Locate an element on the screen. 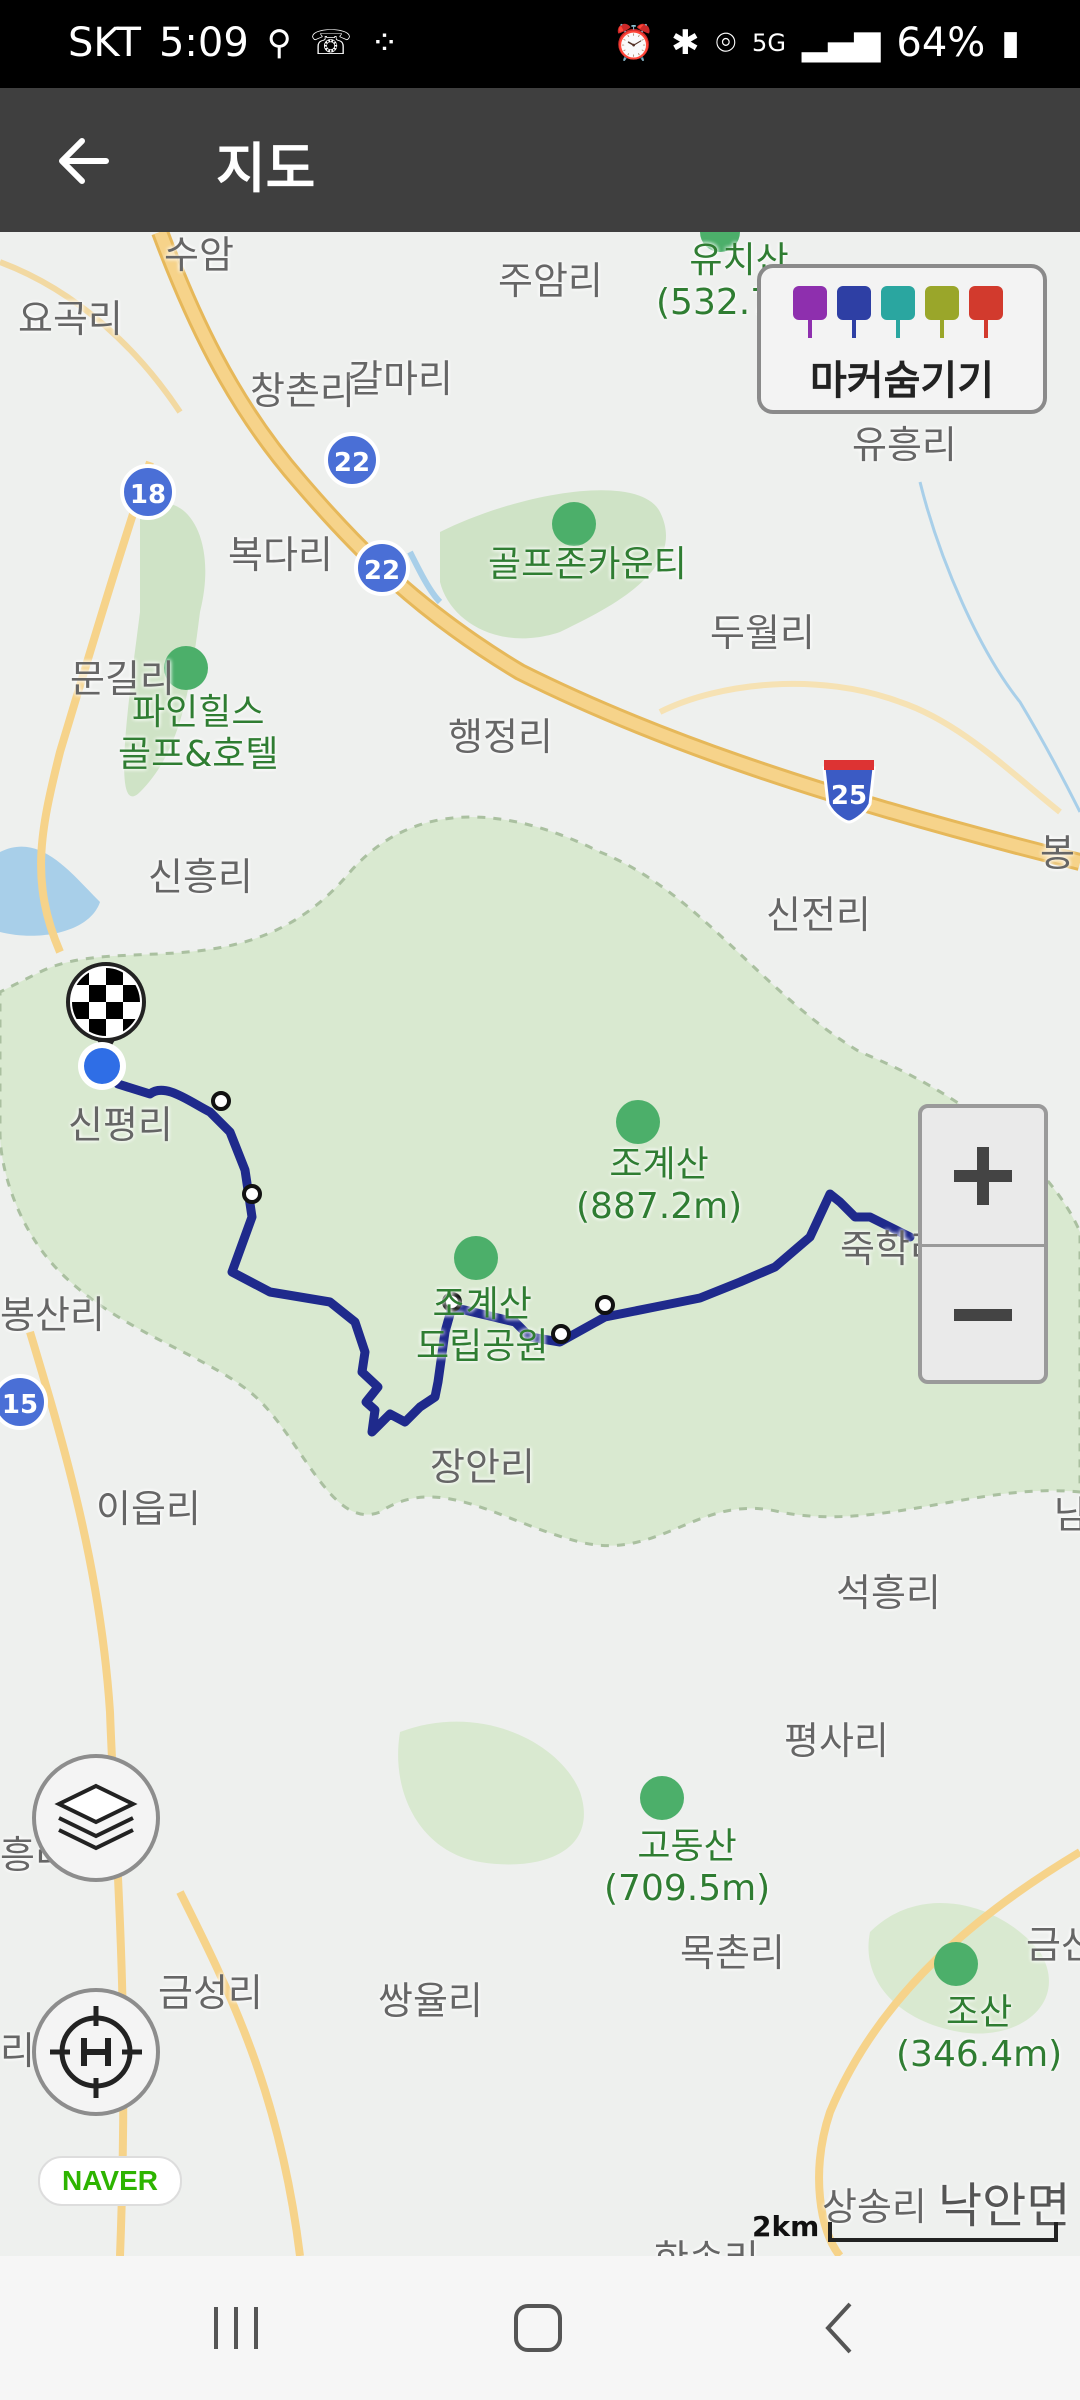  app-bar: 지도 is located at coordinates (540, 160).